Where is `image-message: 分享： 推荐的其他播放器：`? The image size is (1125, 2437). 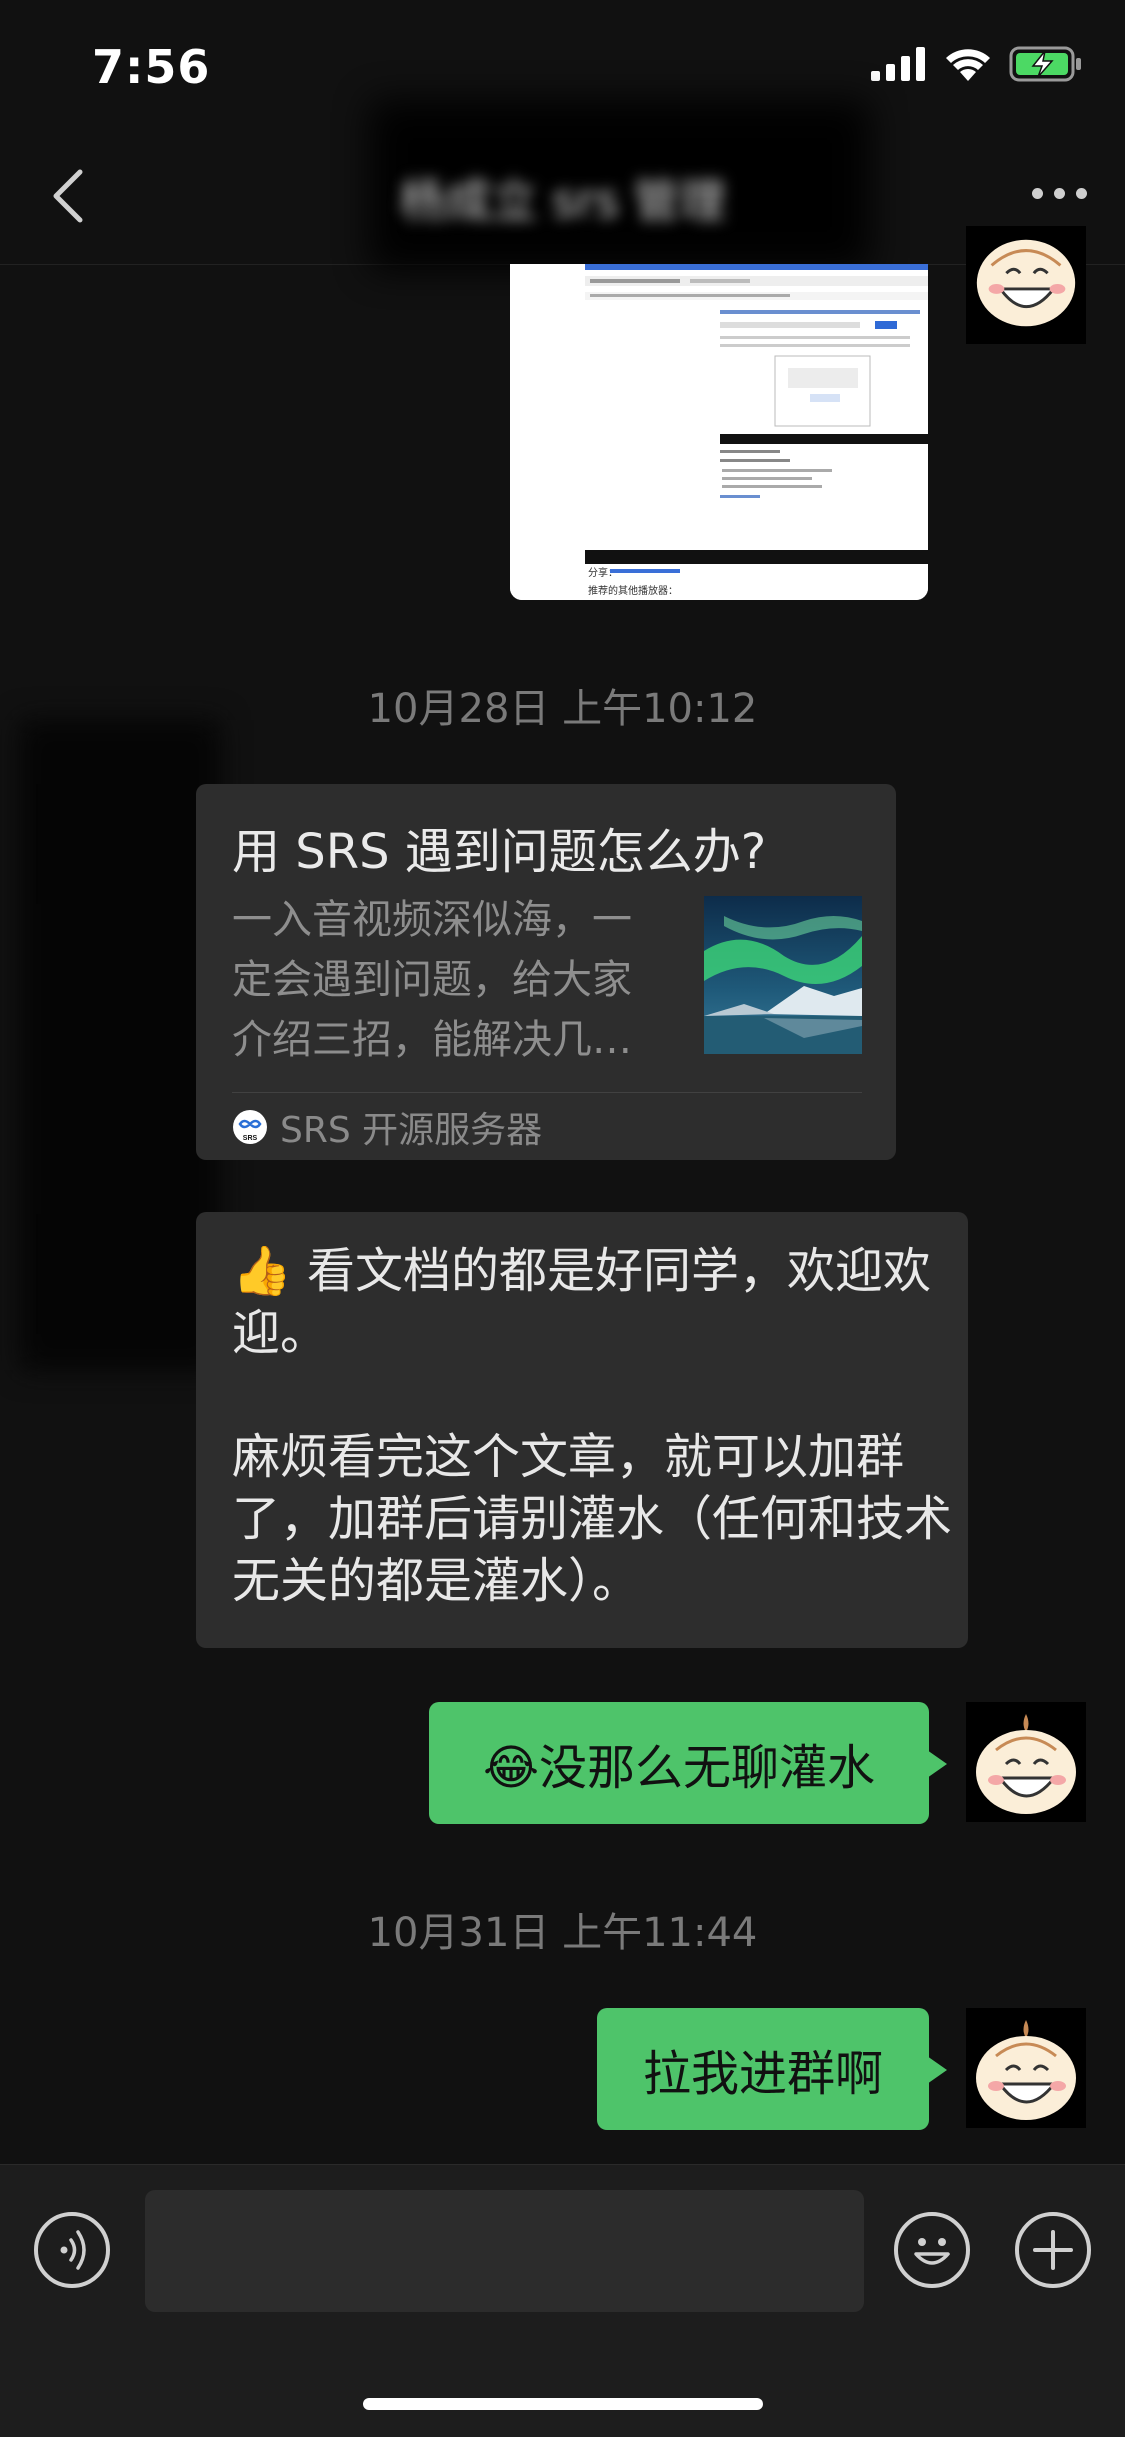
image-message: 分享： 推荐的其他播放器： is located at coordinates (719, 432).